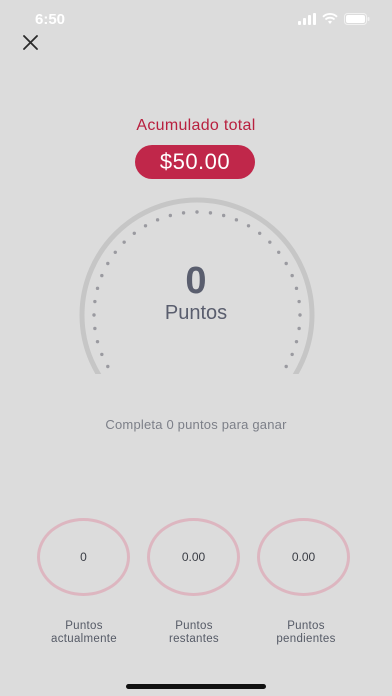  What do you see at coordinates (307, 19) in the screenshot?
I see `signal-icon` at bounding box center [307, 19].